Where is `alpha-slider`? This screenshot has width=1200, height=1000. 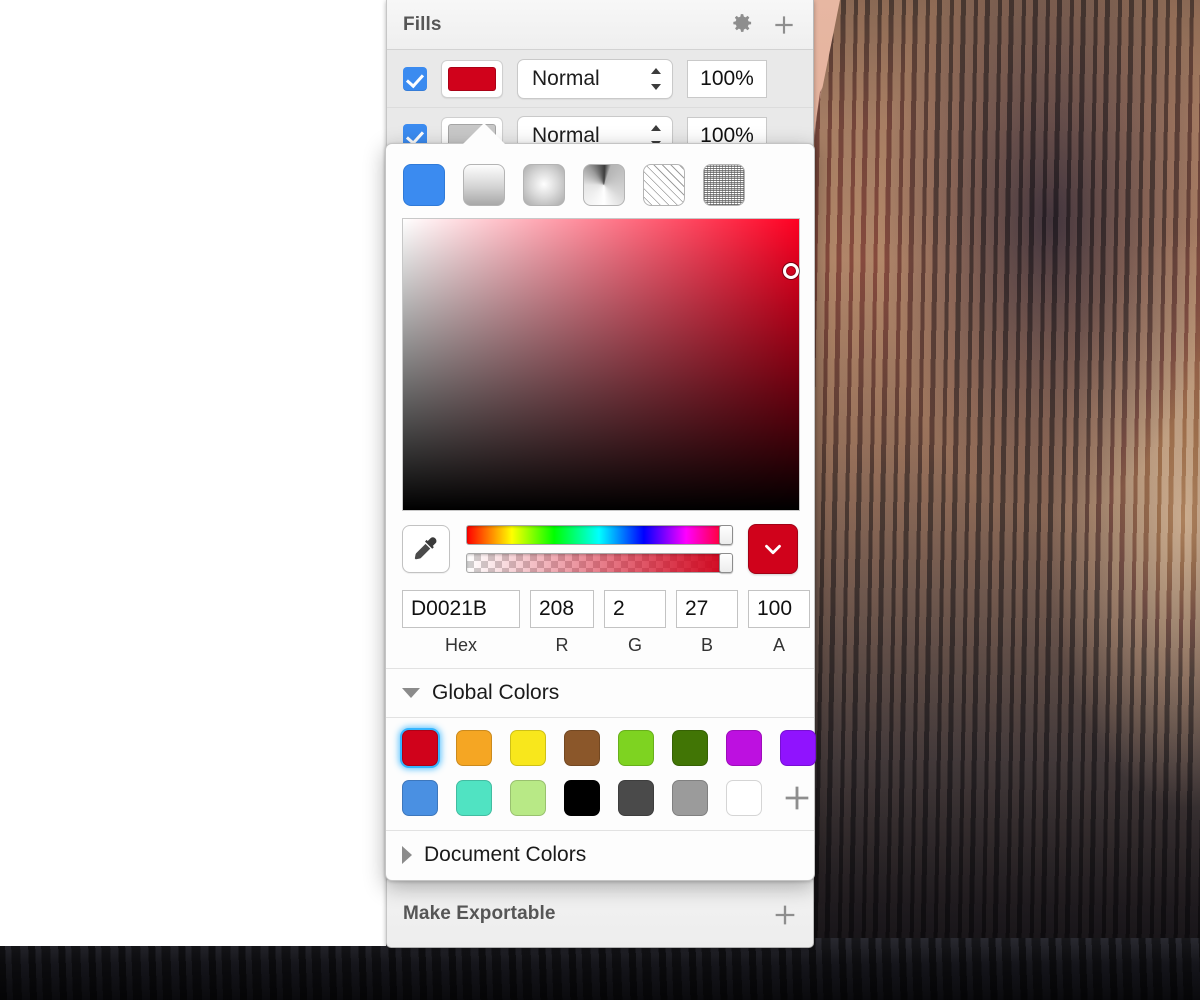 alpha-slider is located at coordinates (599, 563).